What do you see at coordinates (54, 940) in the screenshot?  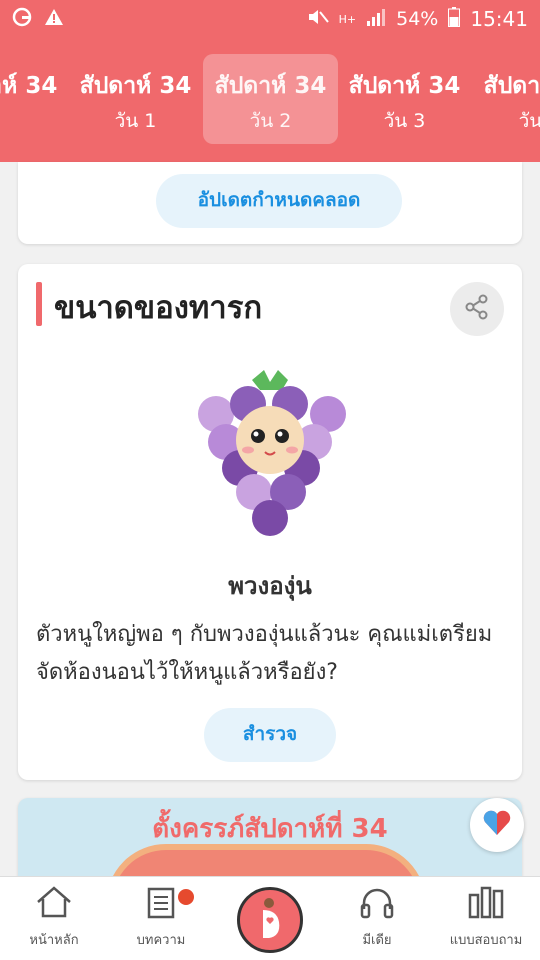 I see `nav-label: หน้าหลัก` at bounding box center [54, 940].